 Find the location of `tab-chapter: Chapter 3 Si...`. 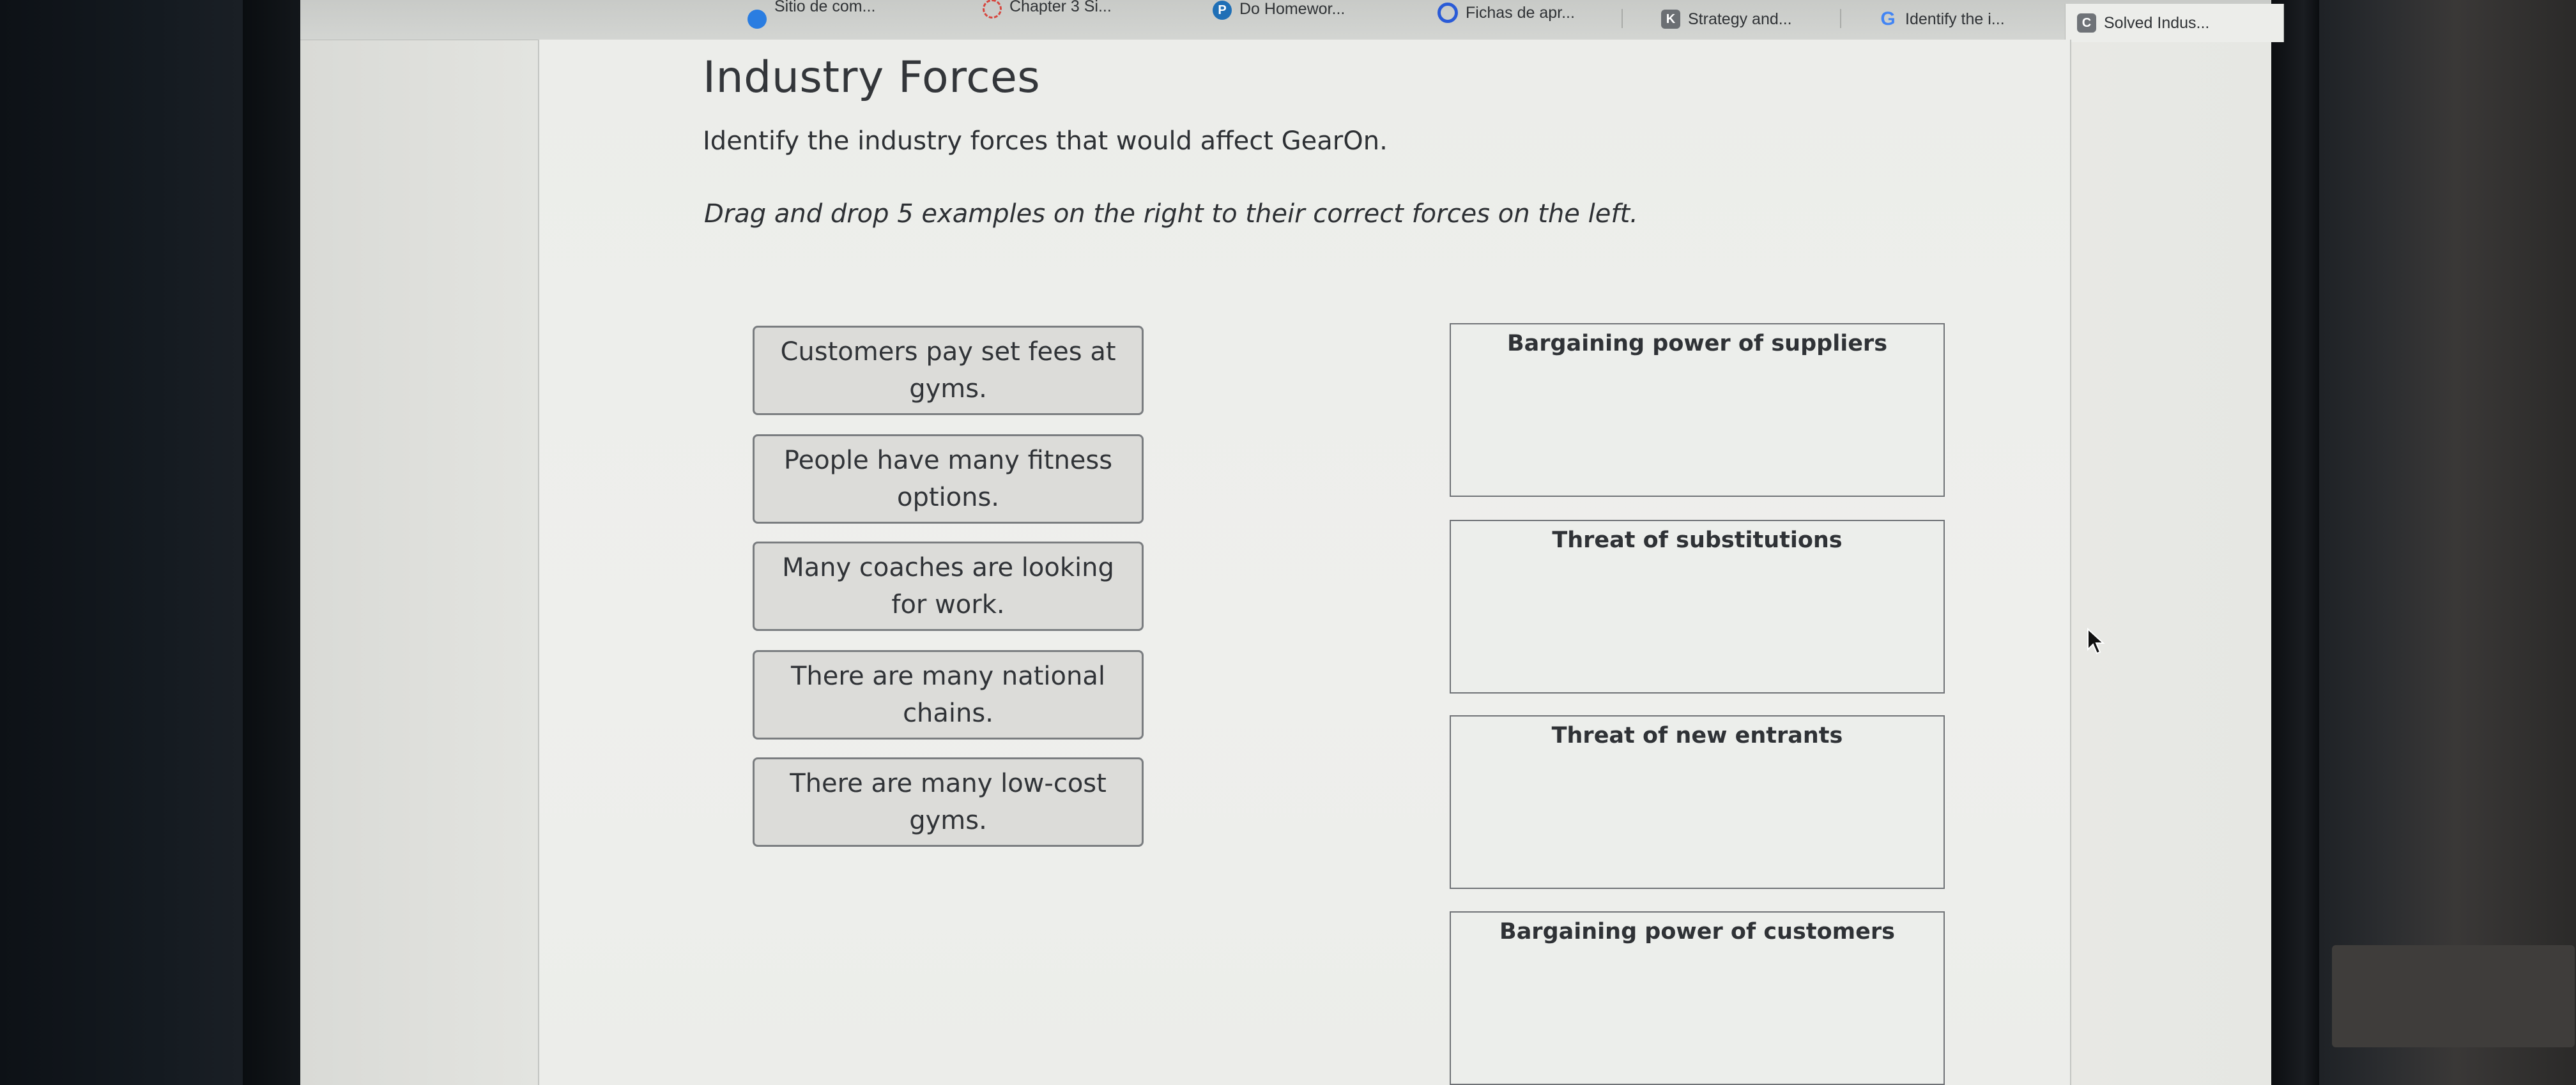

tab-chapter: Chapter 3 Si... is located at coordinates (1047, 19).